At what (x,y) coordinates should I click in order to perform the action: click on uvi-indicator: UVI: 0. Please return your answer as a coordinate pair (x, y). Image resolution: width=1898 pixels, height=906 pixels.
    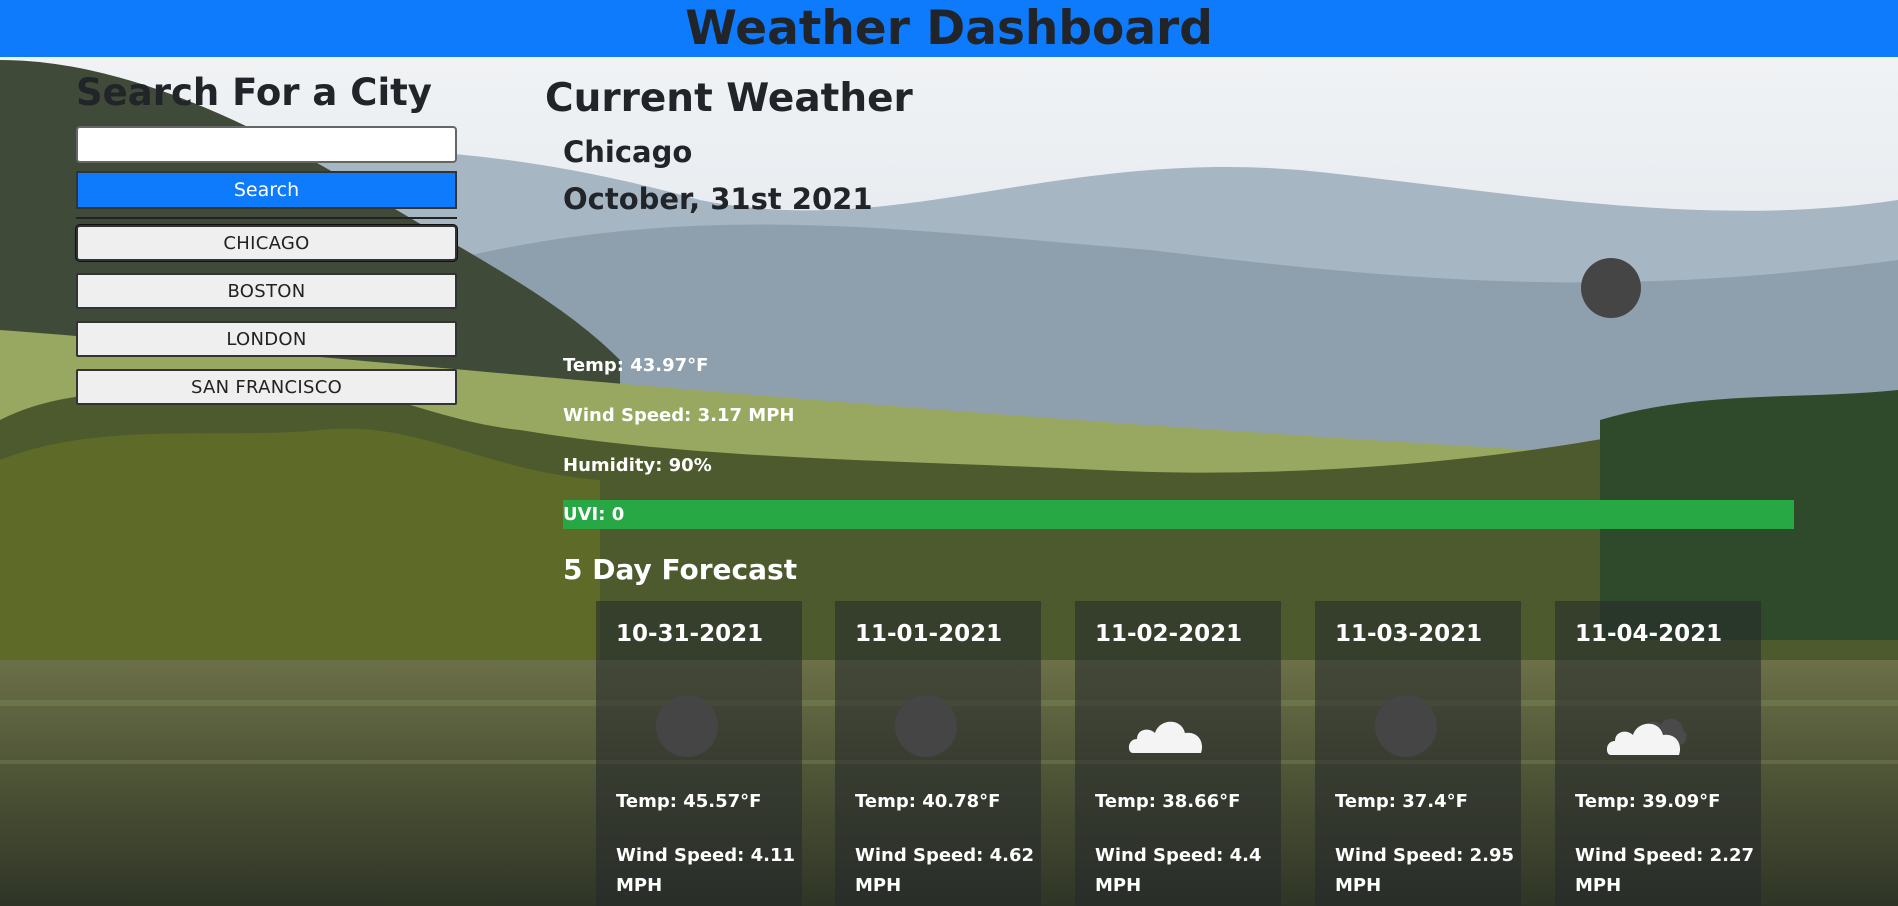
    Looking at the image, I should click on (1178, 514).